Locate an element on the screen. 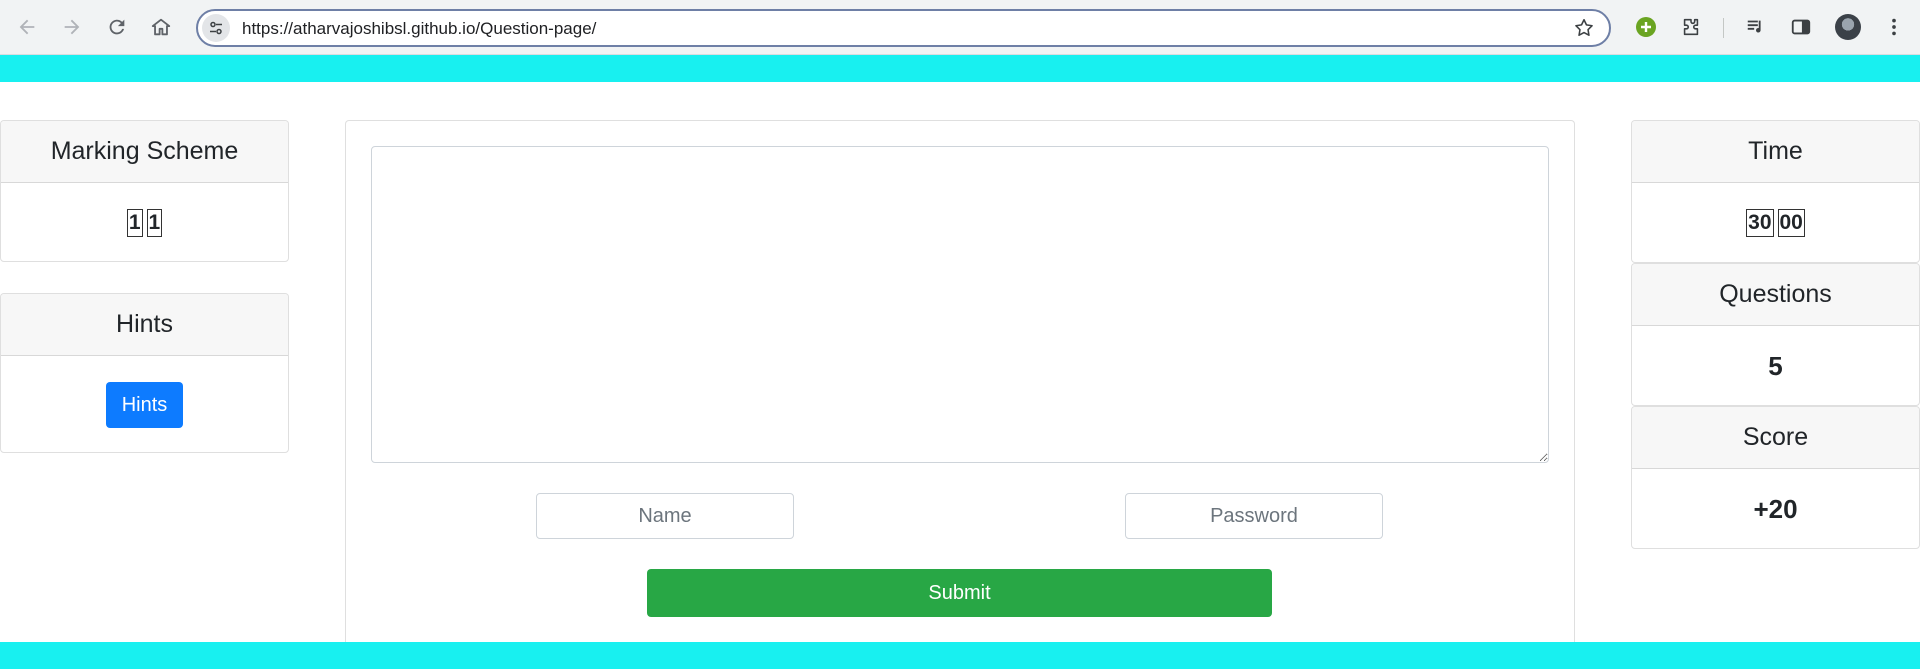  time-seconds: 00 is located at coordinates (1791, 223).